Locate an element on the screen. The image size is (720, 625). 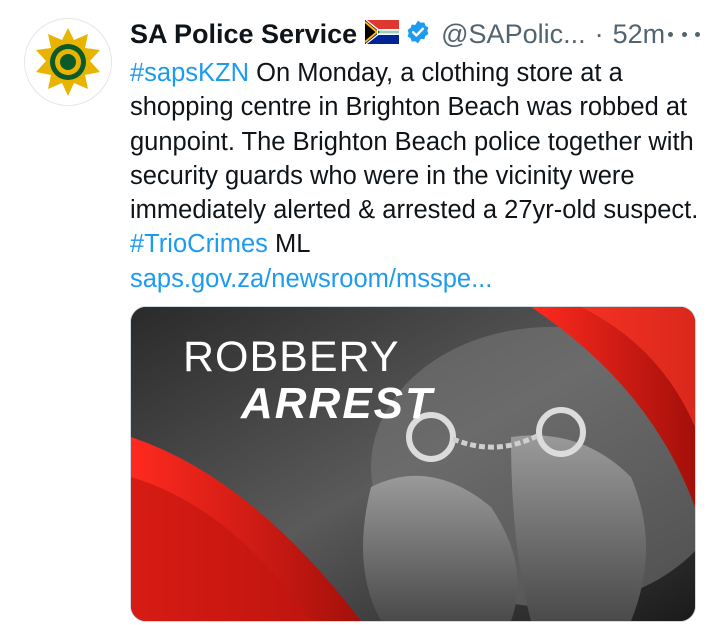
profile-avatar is located at coordinates (68, 62).